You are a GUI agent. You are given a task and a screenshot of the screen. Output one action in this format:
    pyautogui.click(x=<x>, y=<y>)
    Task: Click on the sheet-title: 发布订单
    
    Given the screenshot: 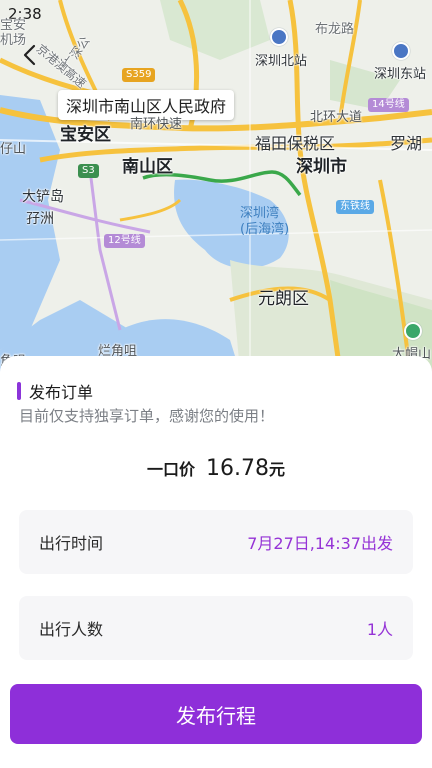 What is the action you would take?
    pyautogui.click(x=61, y=392)
    